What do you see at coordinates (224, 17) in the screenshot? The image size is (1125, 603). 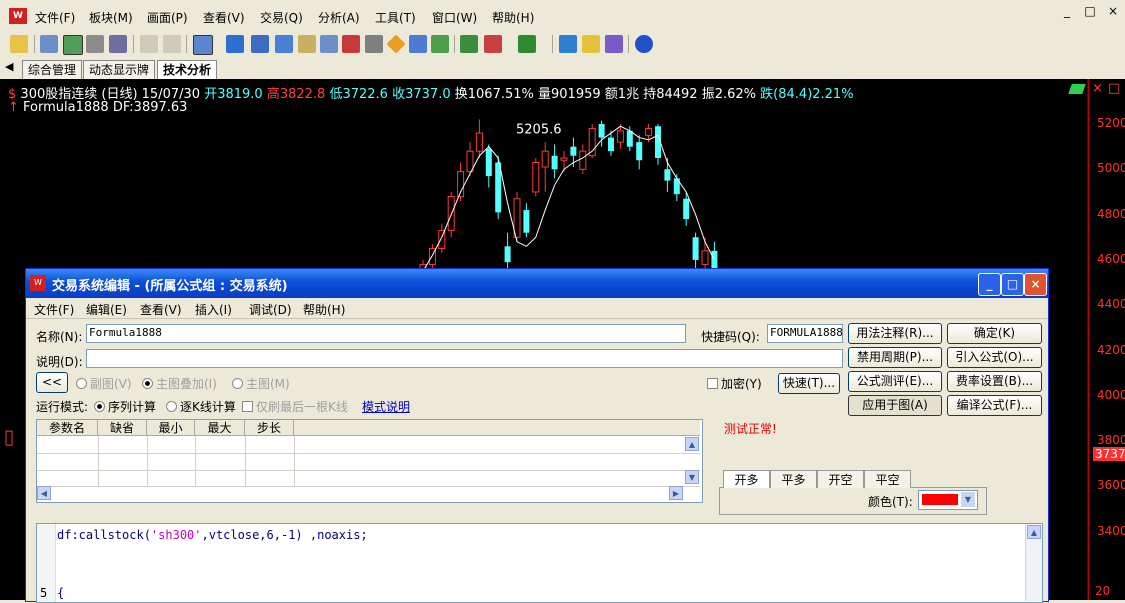 I see `menu-view: 查看(V)` at bounding box center [224, 17].